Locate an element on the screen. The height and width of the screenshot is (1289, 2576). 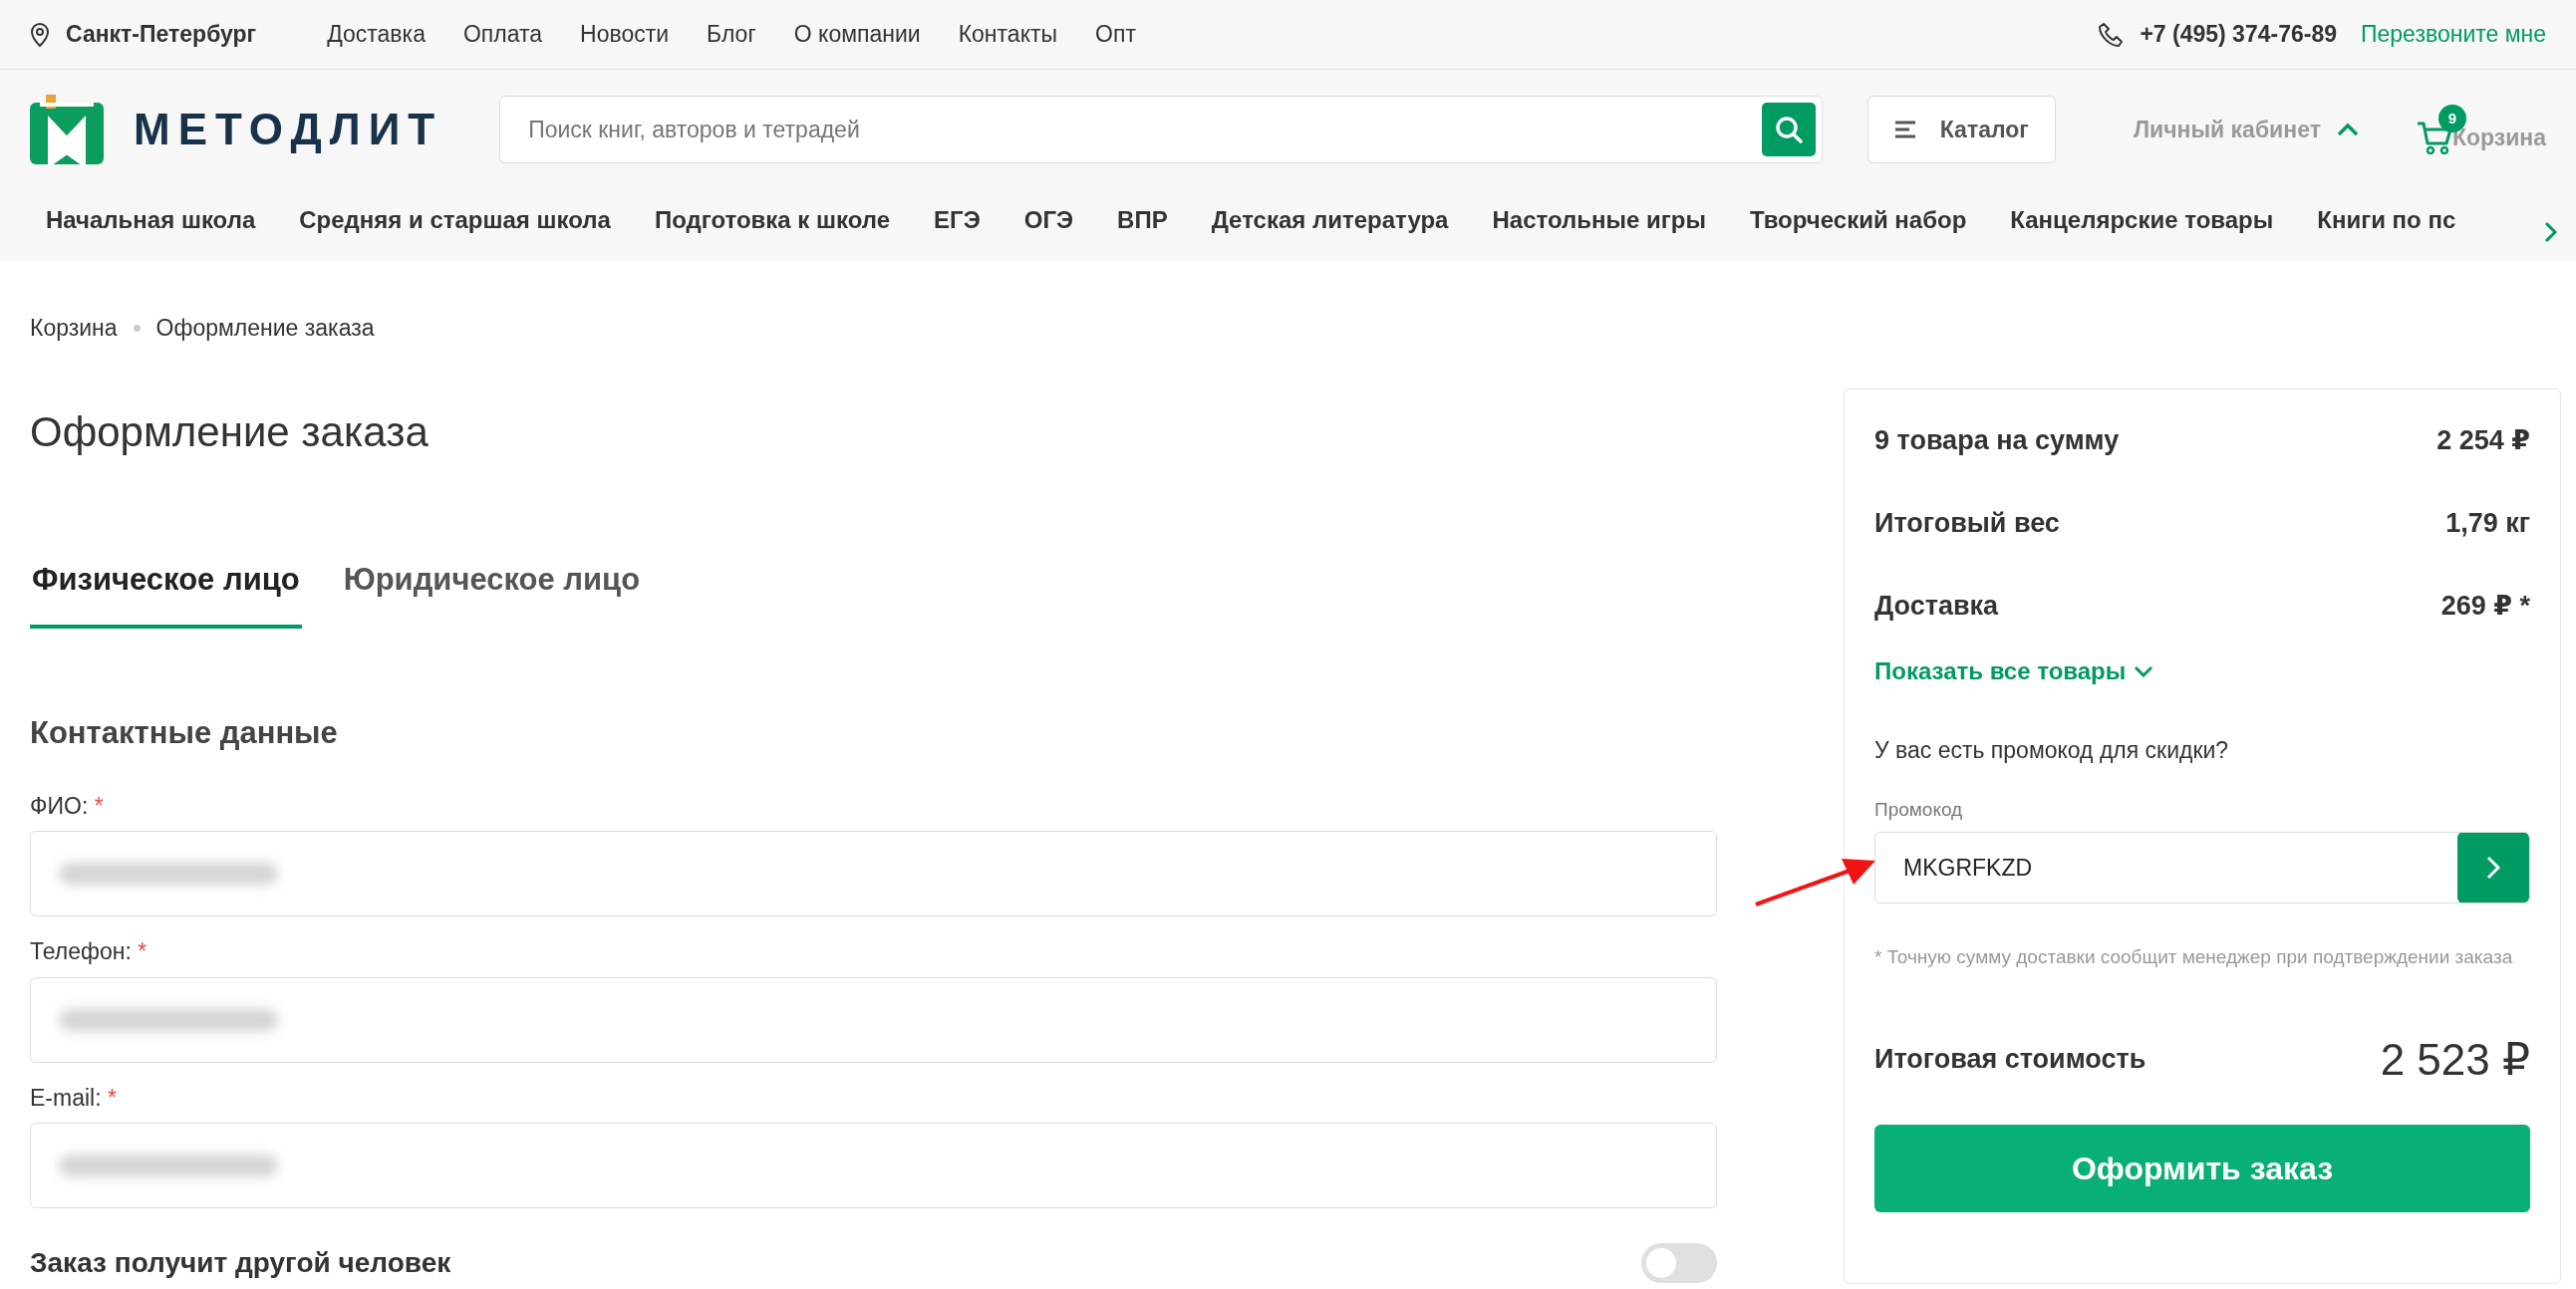
page-title: Оформление заказа is located at coordinates (229, 431).